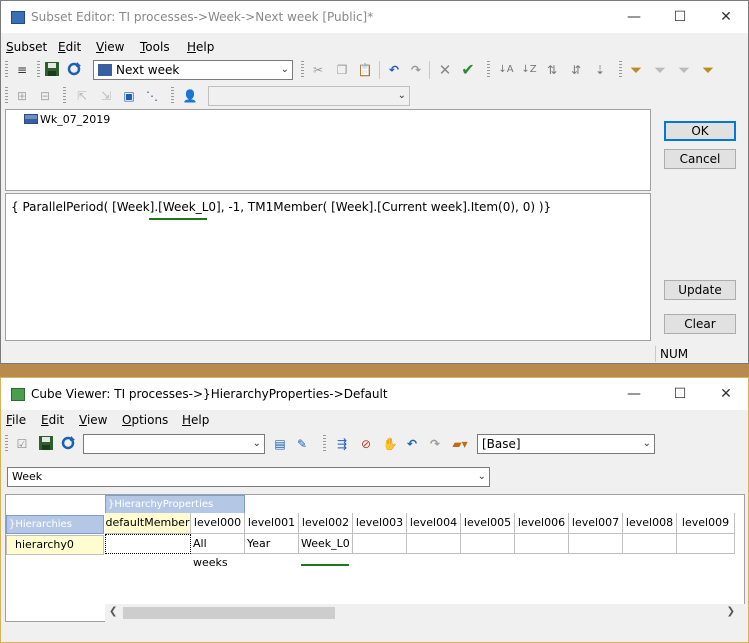 The width and height of the screenshot is (749, 643). What do you see at coordinates (302, 444) in the screenshot?
I see `edit-view-button: ✎` at bounding box center [302, 444].